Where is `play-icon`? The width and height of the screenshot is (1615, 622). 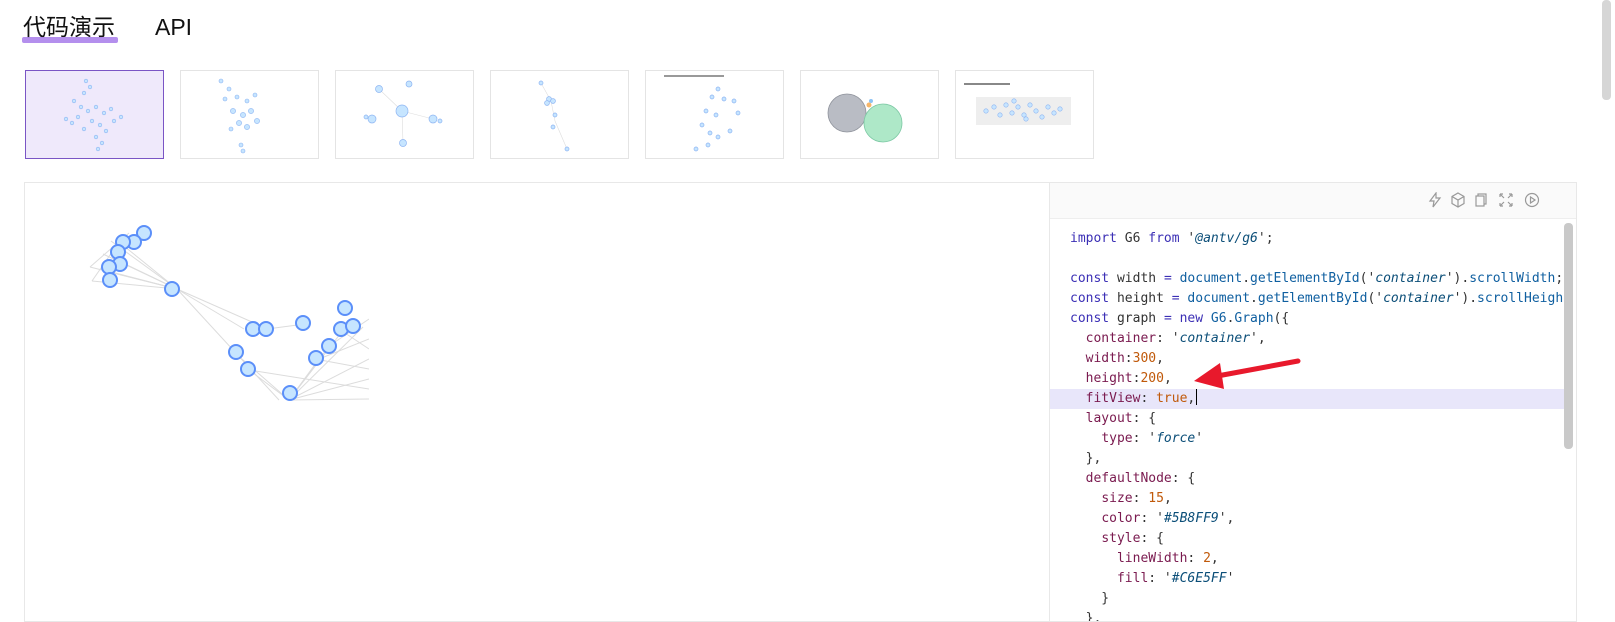
play-icon is located at coordinates (1532, 200).